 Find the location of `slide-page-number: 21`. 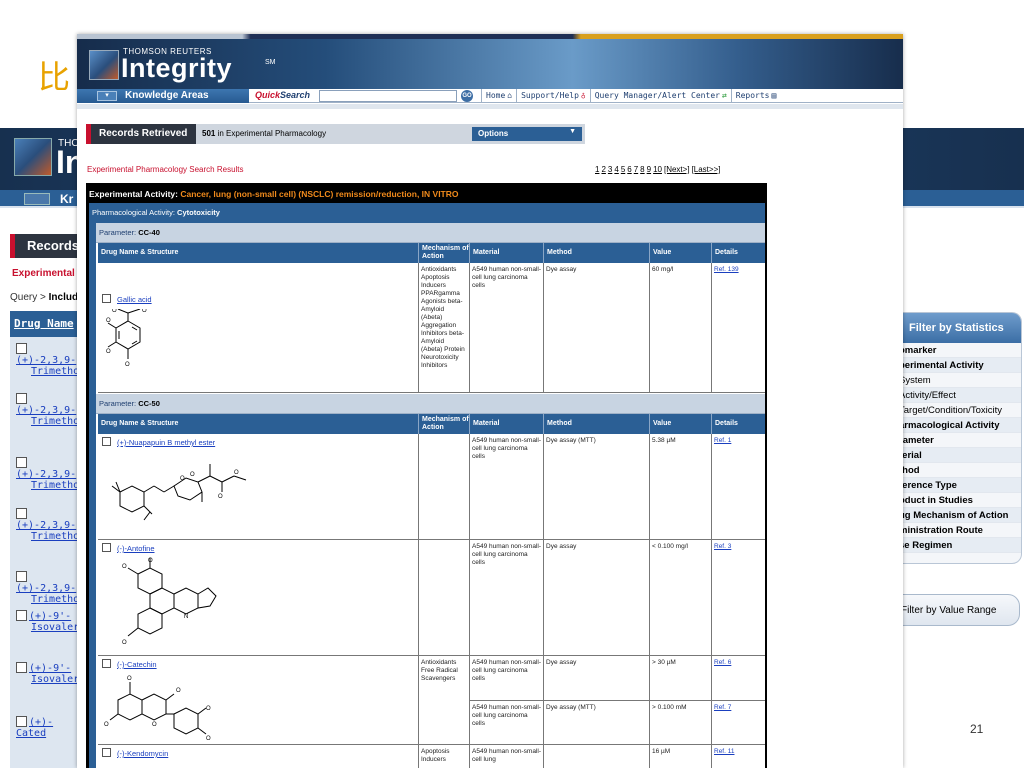

slide-page-number: 21 is located at coordinates (977, 729).